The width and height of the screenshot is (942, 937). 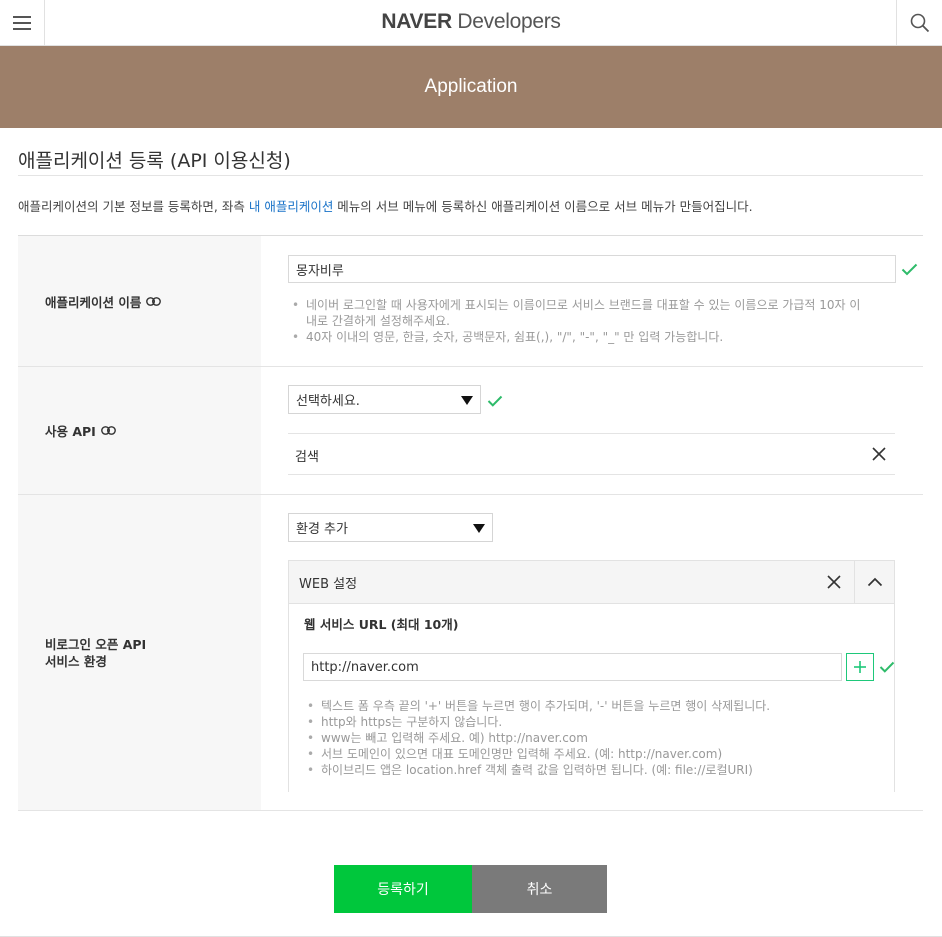 What do you see at coordinates (154, 161) in the screenshot?
I see `page-title: 애플리케이션 등록 (API 이용신청)` at bounding box center [154, 161].